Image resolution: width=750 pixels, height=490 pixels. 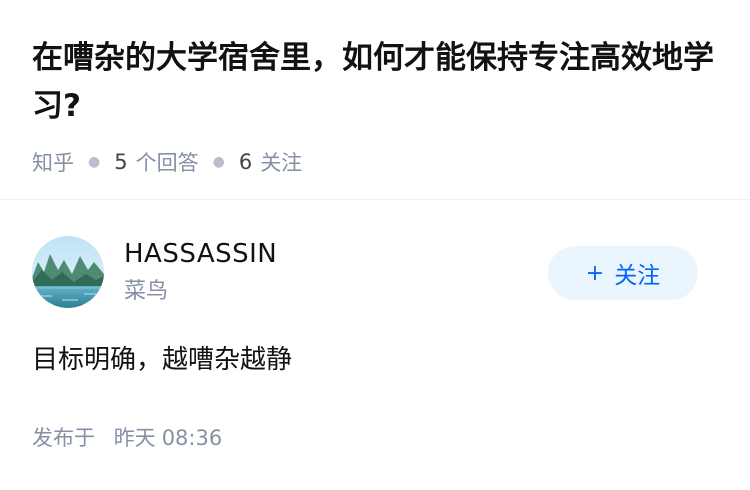 What do you see at coordinates (200, 254) in the screenshot?
I see `author-name: HASSASSIN` at bounding box center [200, 254].